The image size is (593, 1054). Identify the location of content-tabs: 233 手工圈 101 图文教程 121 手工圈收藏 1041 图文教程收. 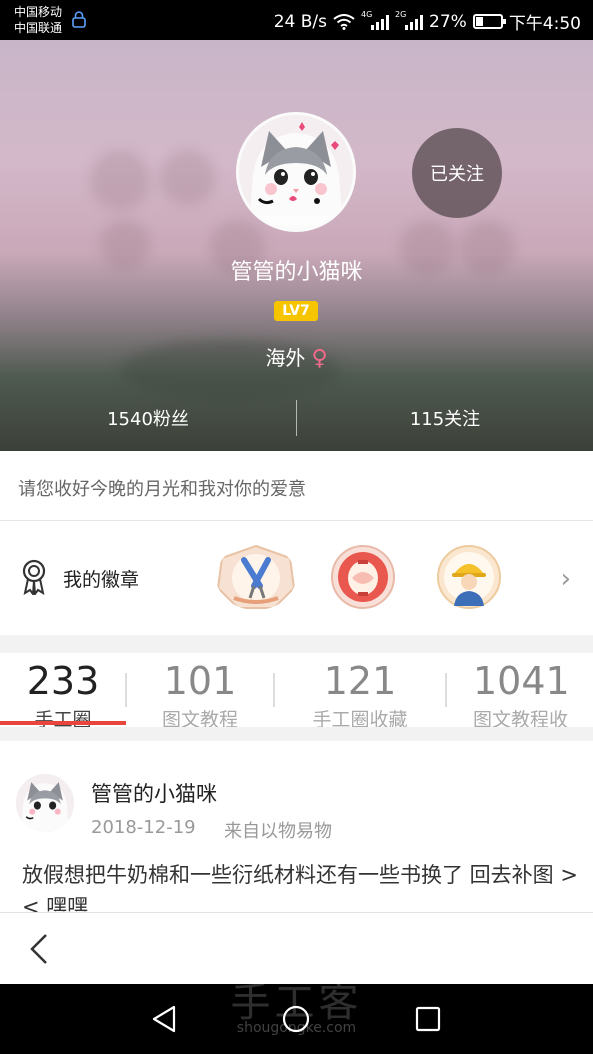
(296, 690).